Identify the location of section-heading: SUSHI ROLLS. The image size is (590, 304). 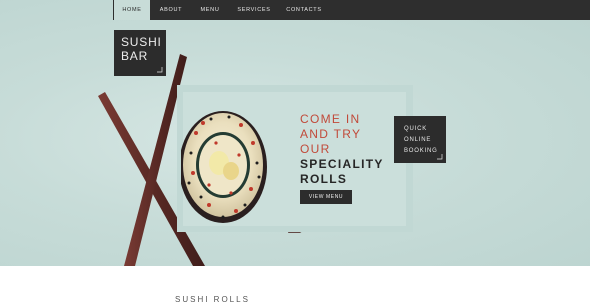
(212, 299).